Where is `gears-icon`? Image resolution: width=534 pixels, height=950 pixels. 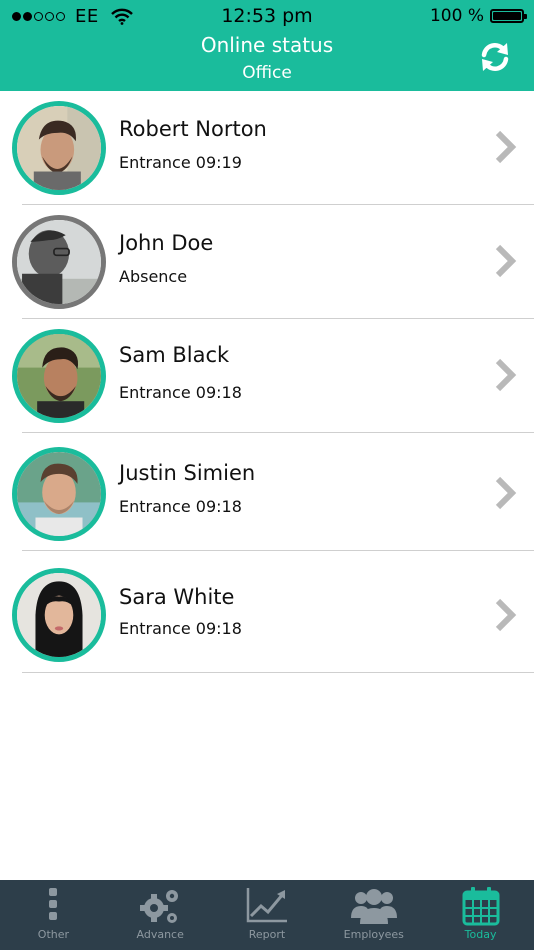
gears-icon is located at coordinates (159, 906).